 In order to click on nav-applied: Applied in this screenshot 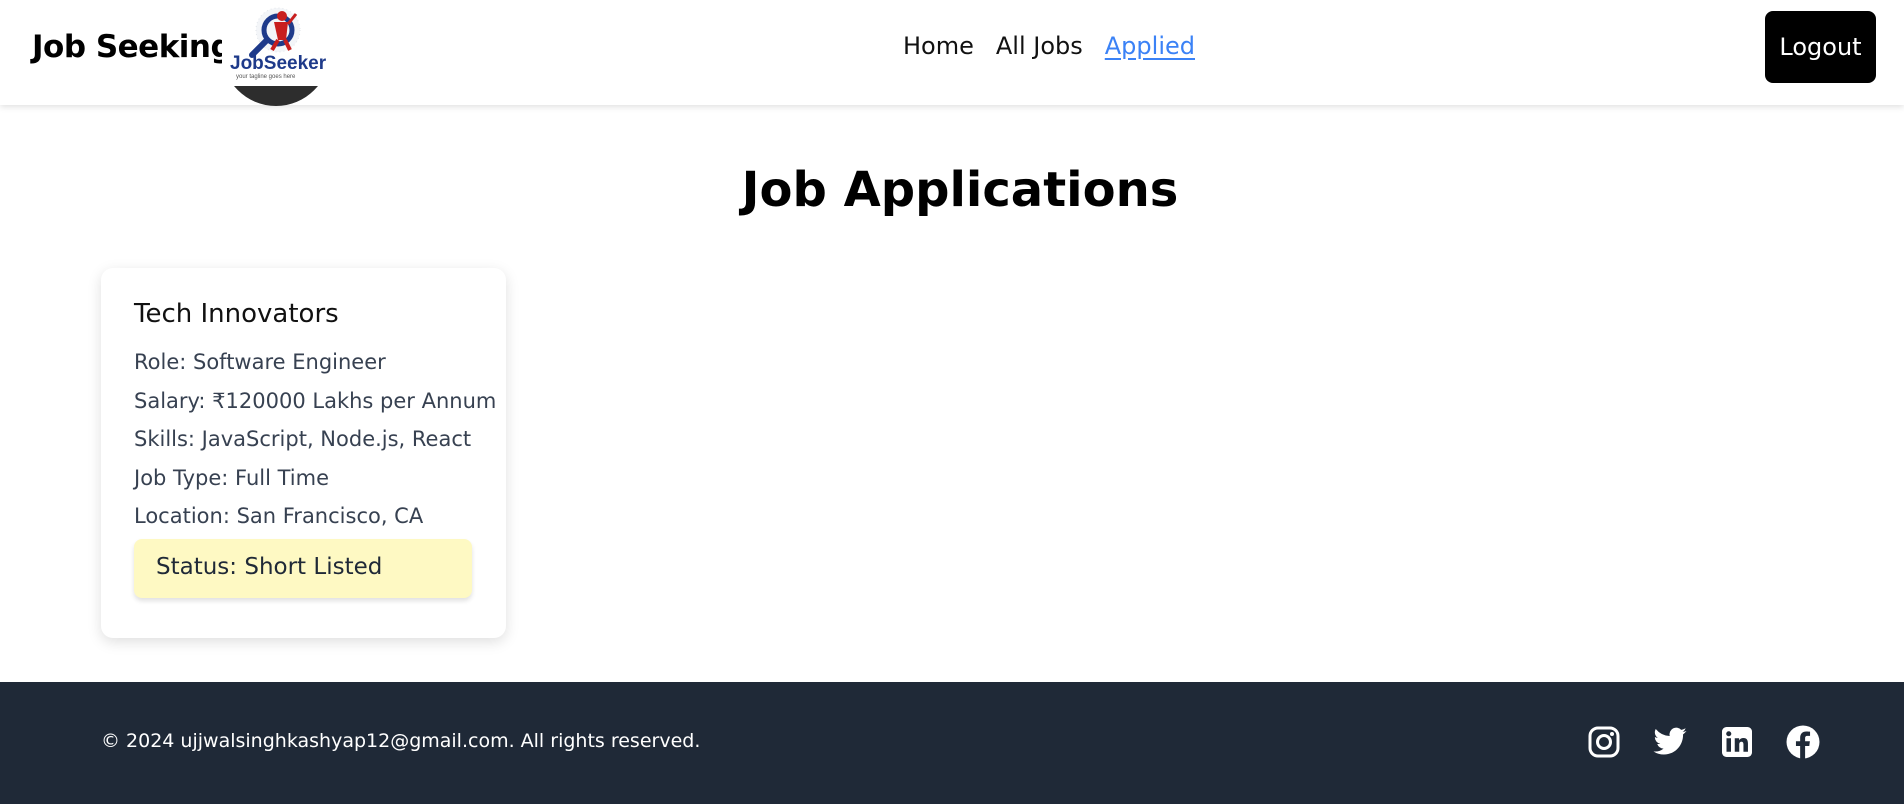, I will do `click(1150, 46)`.